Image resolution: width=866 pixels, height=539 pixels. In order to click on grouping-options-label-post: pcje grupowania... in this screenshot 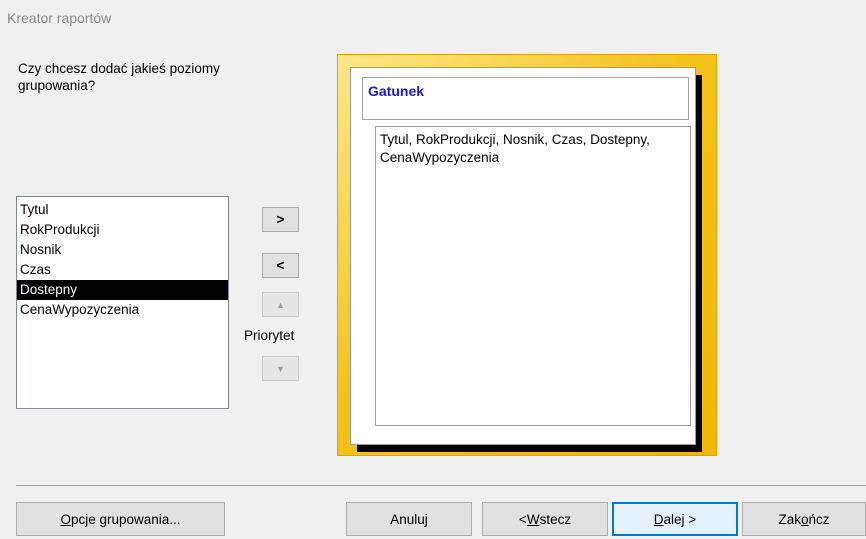, I will do `click(125, 519)`.